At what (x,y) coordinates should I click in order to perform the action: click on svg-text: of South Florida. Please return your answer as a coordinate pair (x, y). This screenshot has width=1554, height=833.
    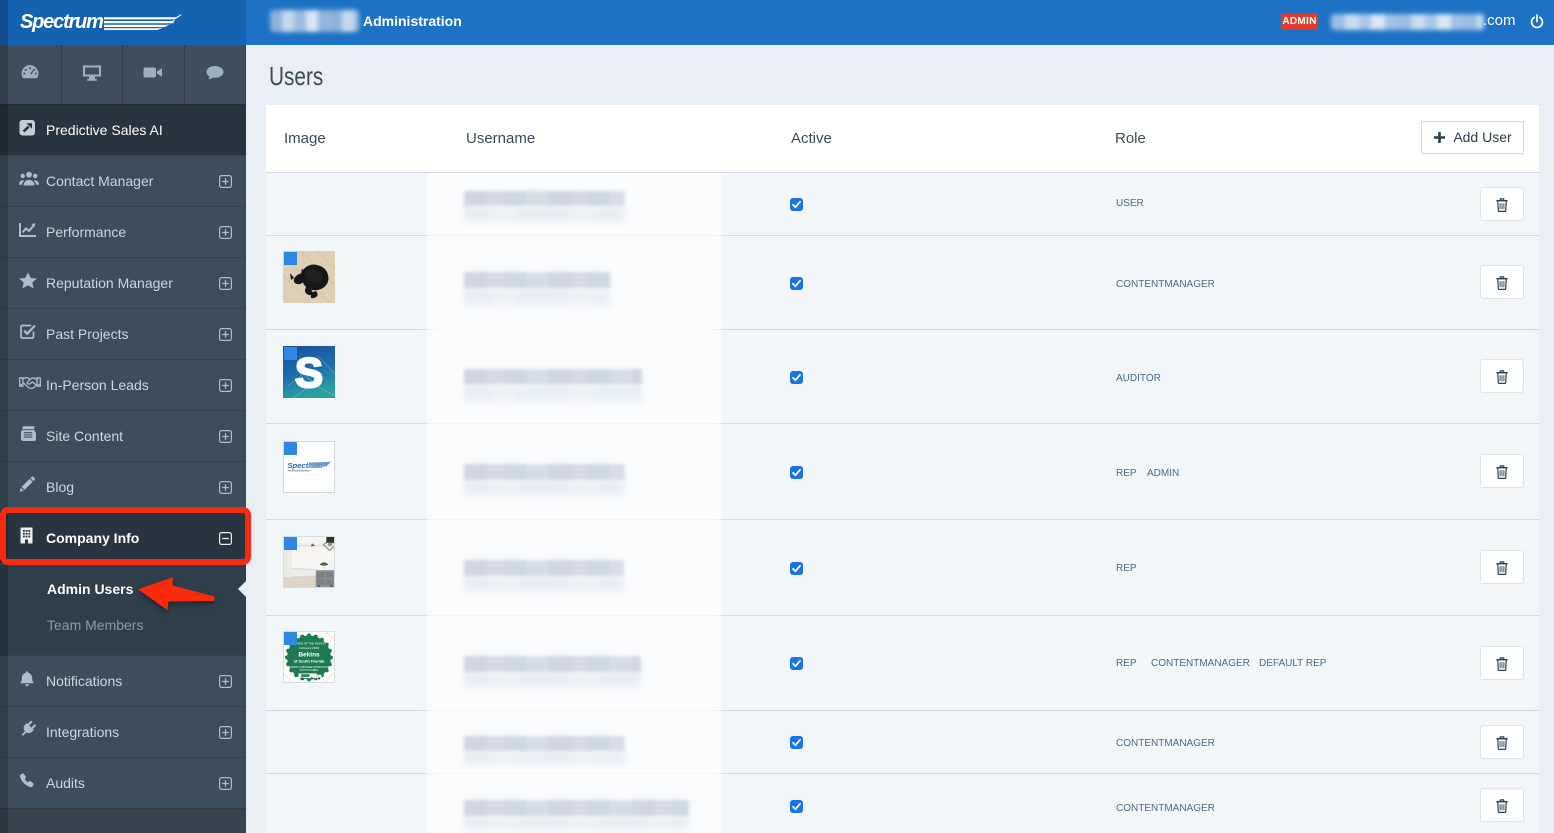
    Looking at the image, I should click on (310, 660).